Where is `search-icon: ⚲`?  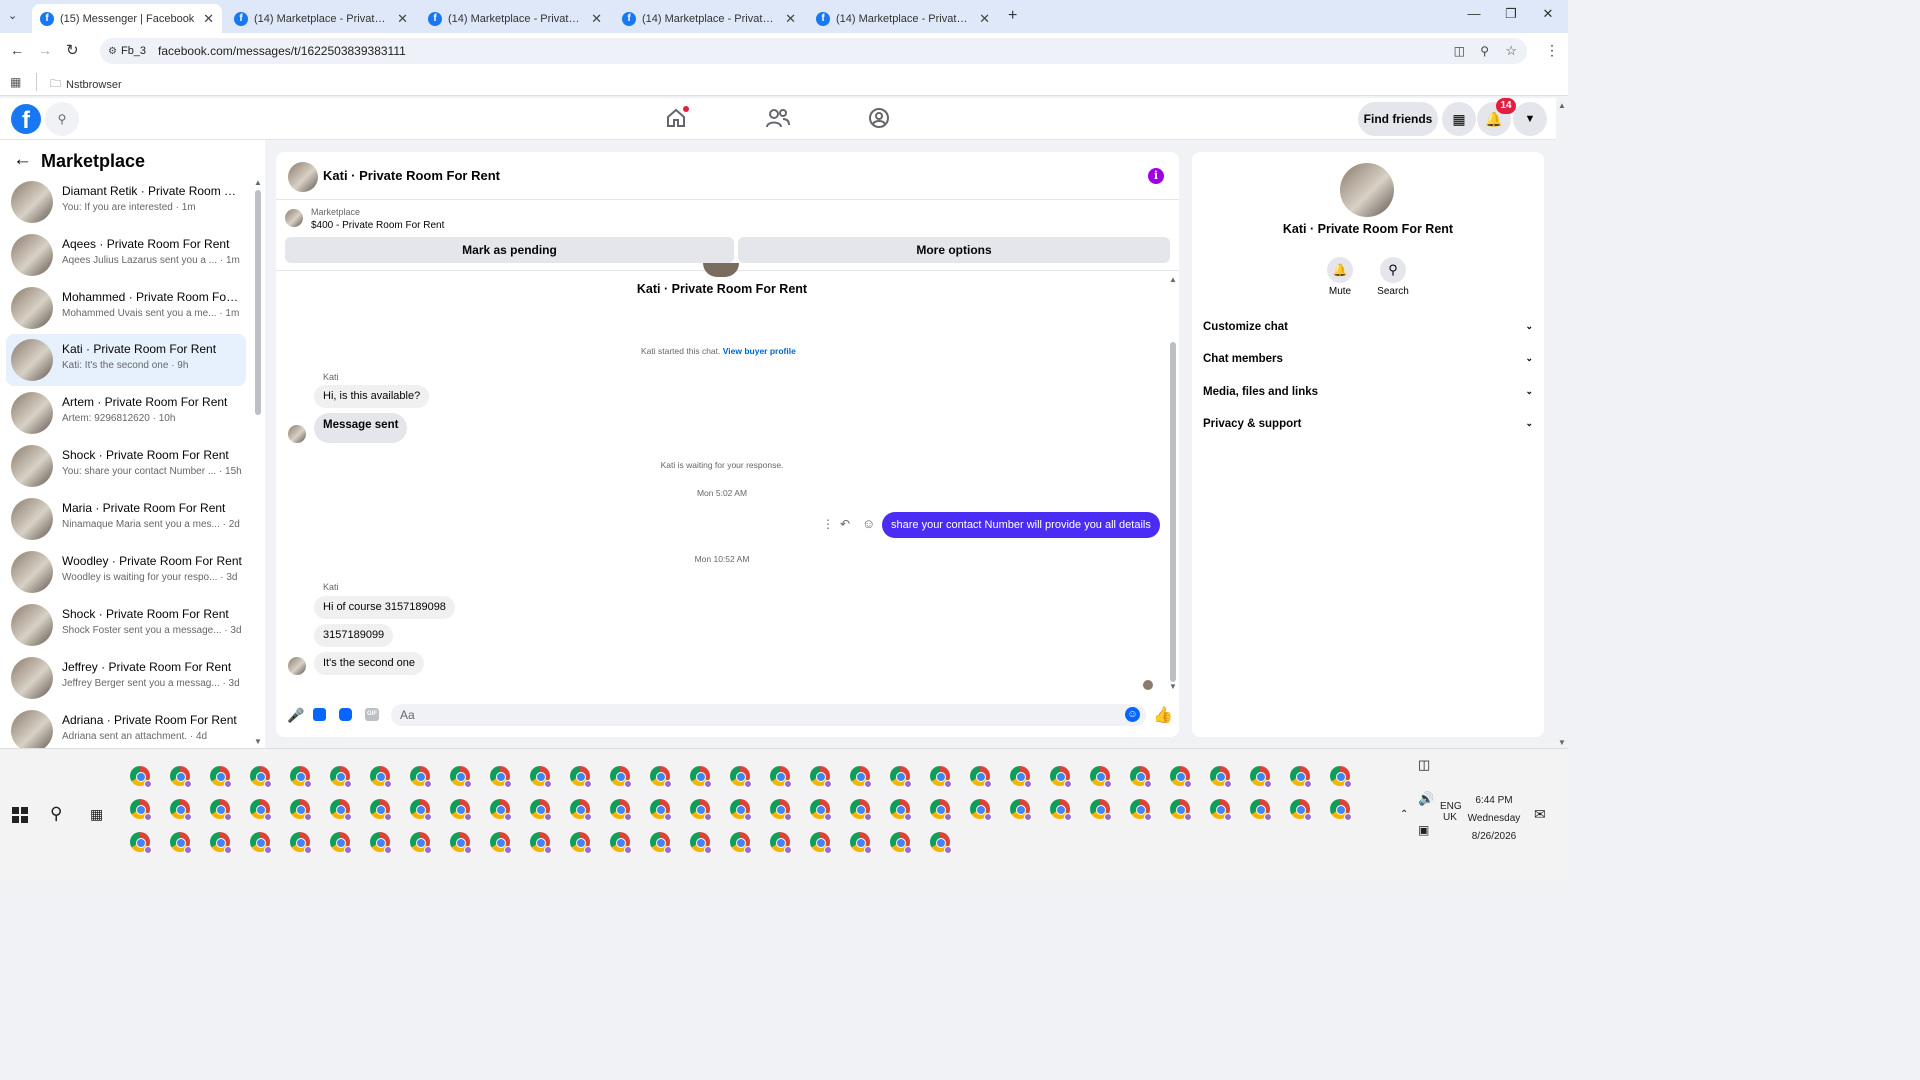 search-icon: ⚲ is located at coordinates (62, 119).